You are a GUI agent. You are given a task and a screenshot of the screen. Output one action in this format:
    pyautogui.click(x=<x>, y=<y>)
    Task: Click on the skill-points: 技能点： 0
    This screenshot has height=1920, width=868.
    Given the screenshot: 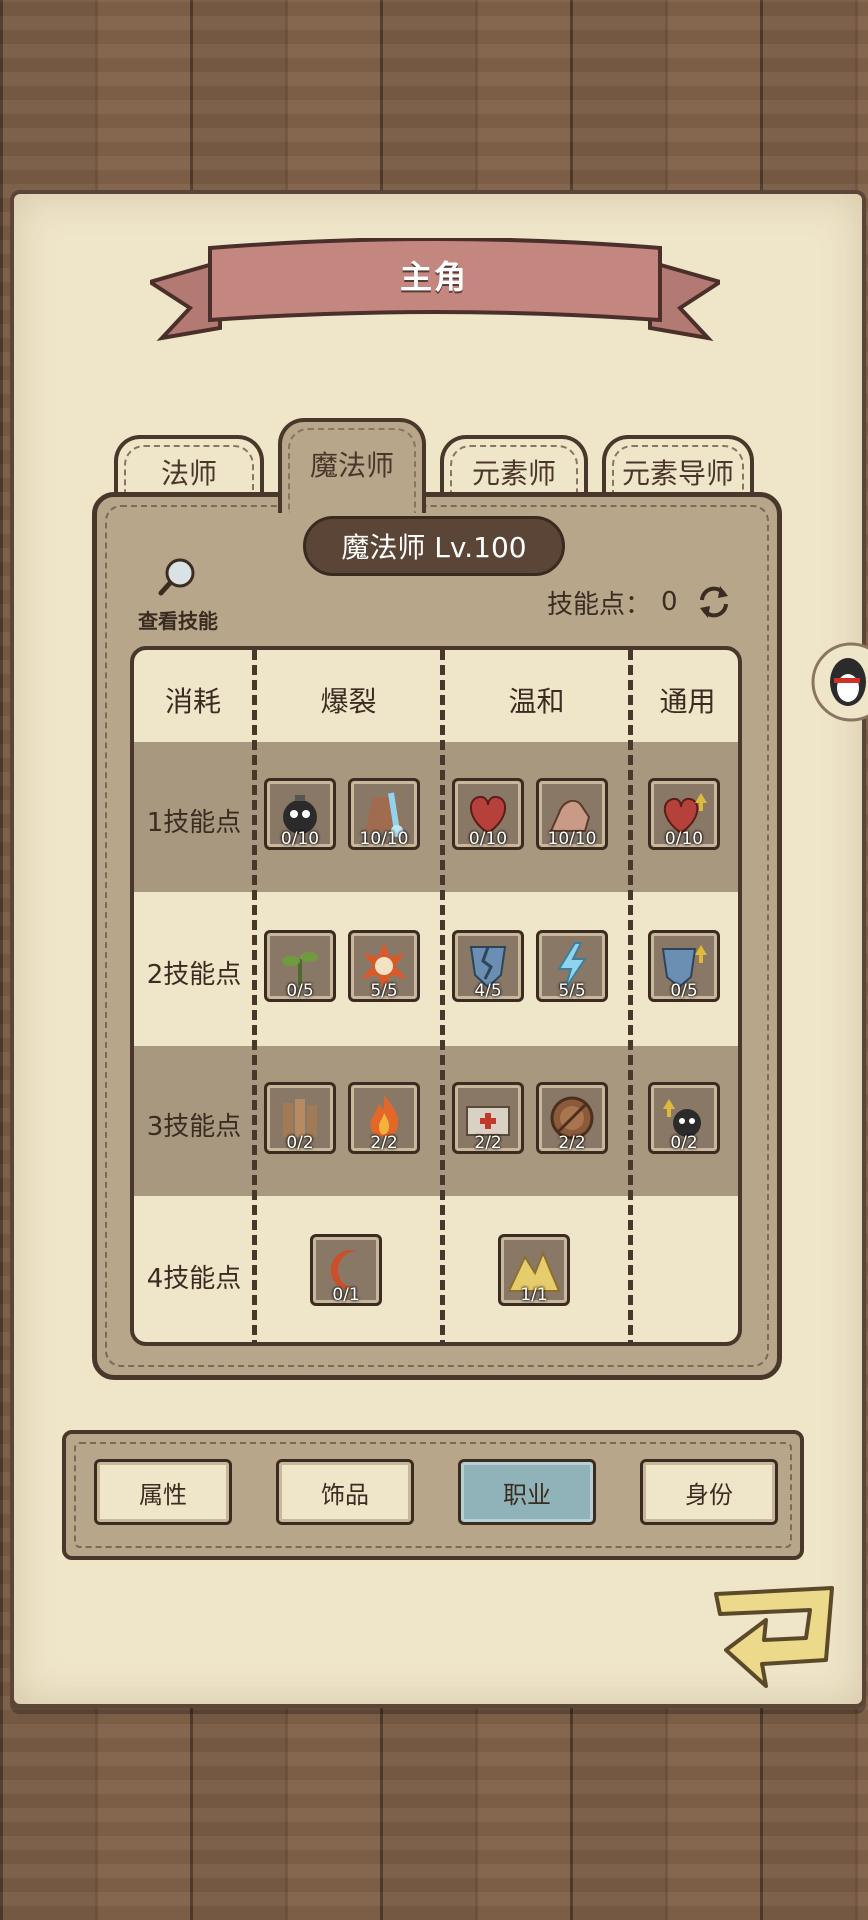 What is the action you would take?
    pyautogui.click(x=640, y=602)
    